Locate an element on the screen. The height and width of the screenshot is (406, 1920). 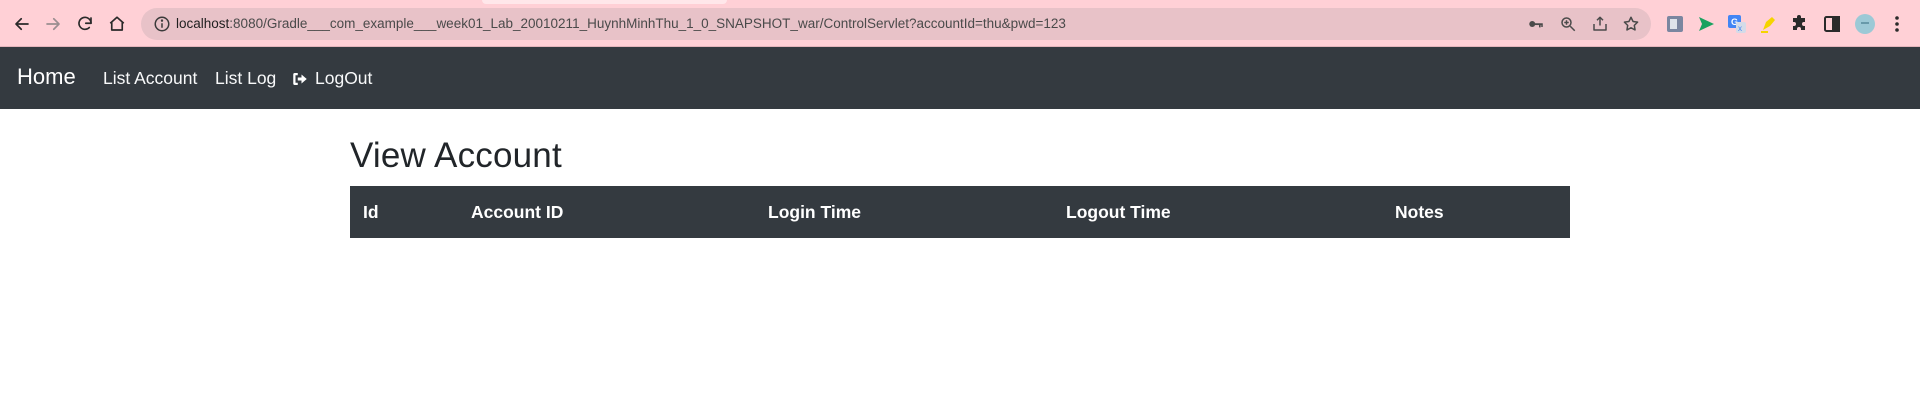
star-icon is located at coordinates (1631, 24).